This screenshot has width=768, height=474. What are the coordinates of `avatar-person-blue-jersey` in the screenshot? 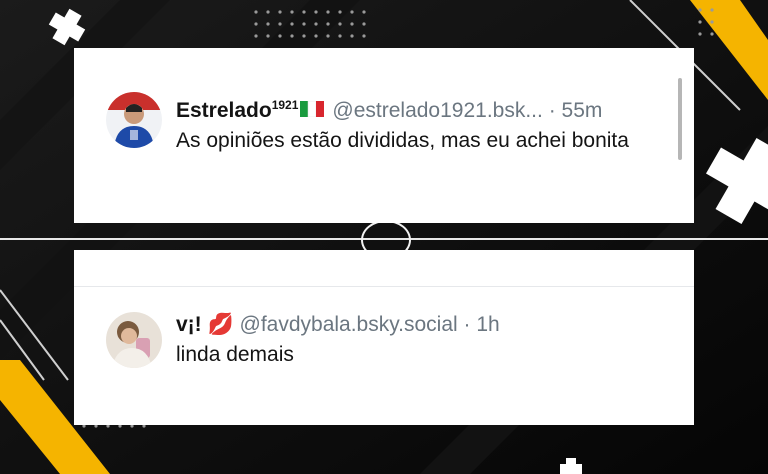 It's located at (134, 120).